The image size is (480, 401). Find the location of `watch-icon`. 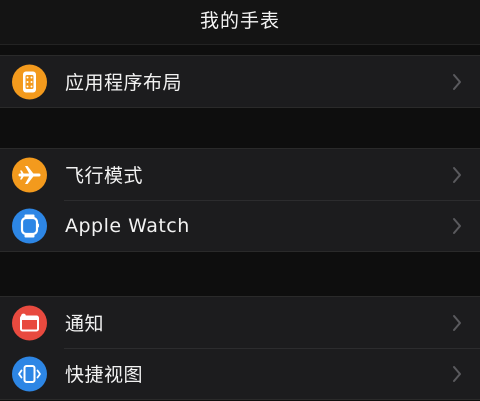

watch-icon is located at coordinates (29, 225).